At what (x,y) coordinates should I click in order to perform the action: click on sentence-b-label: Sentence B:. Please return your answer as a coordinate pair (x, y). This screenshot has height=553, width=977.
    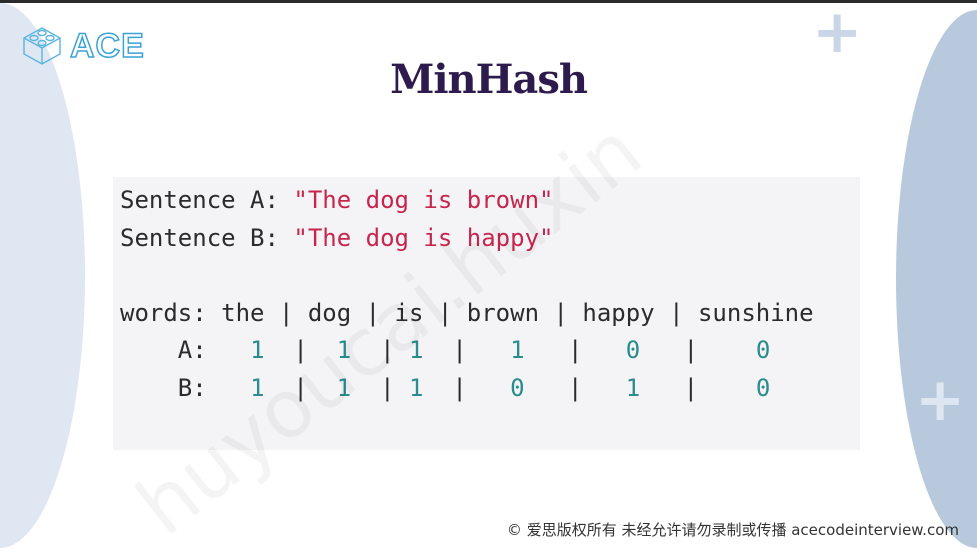
    Looking at the image, I should click on (207, 237).